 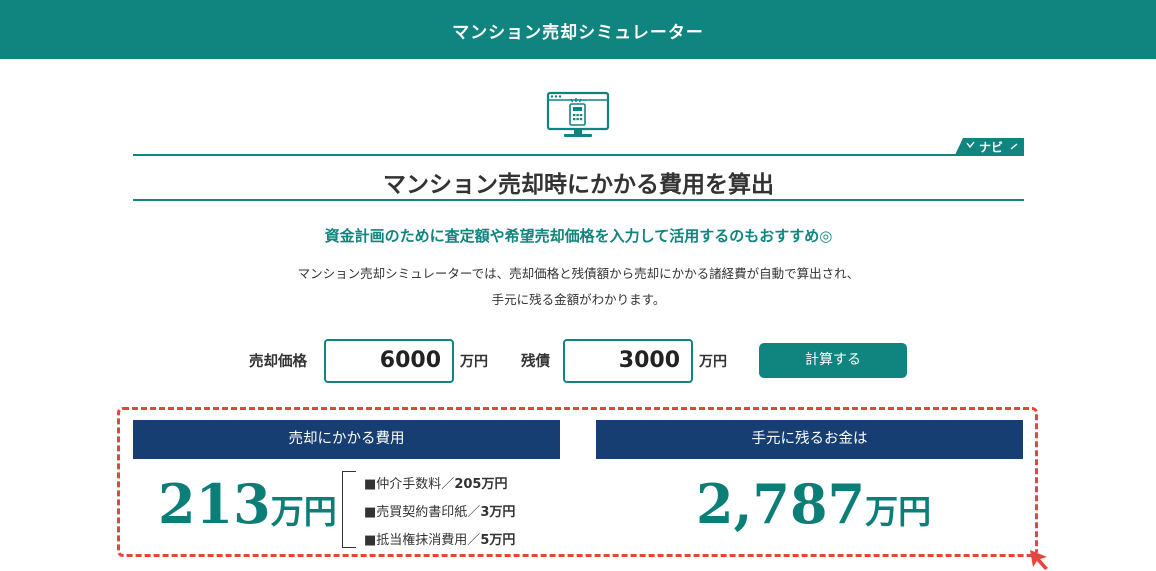 I want to click on sale-price-input: 6000, so click(x=389, y=361).